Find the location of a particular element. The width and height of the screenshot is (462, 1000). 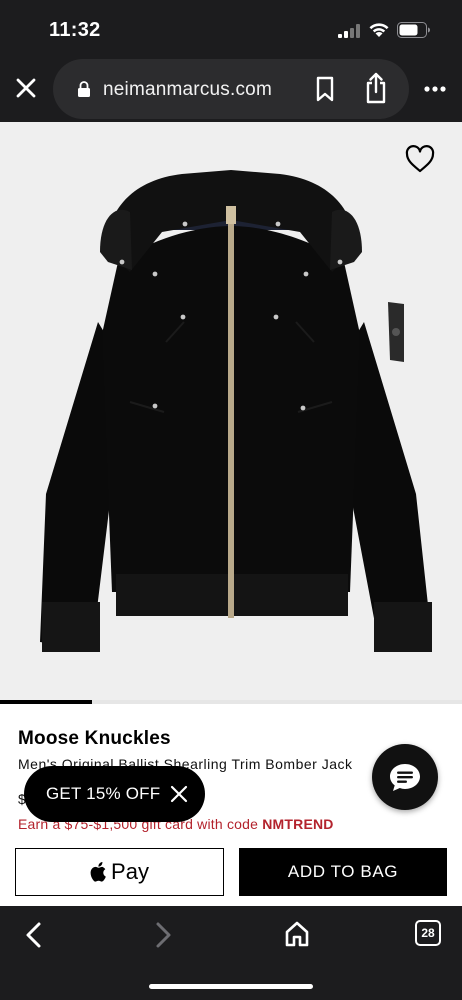

tab-count: 28 is located at coordinates (428, 933).